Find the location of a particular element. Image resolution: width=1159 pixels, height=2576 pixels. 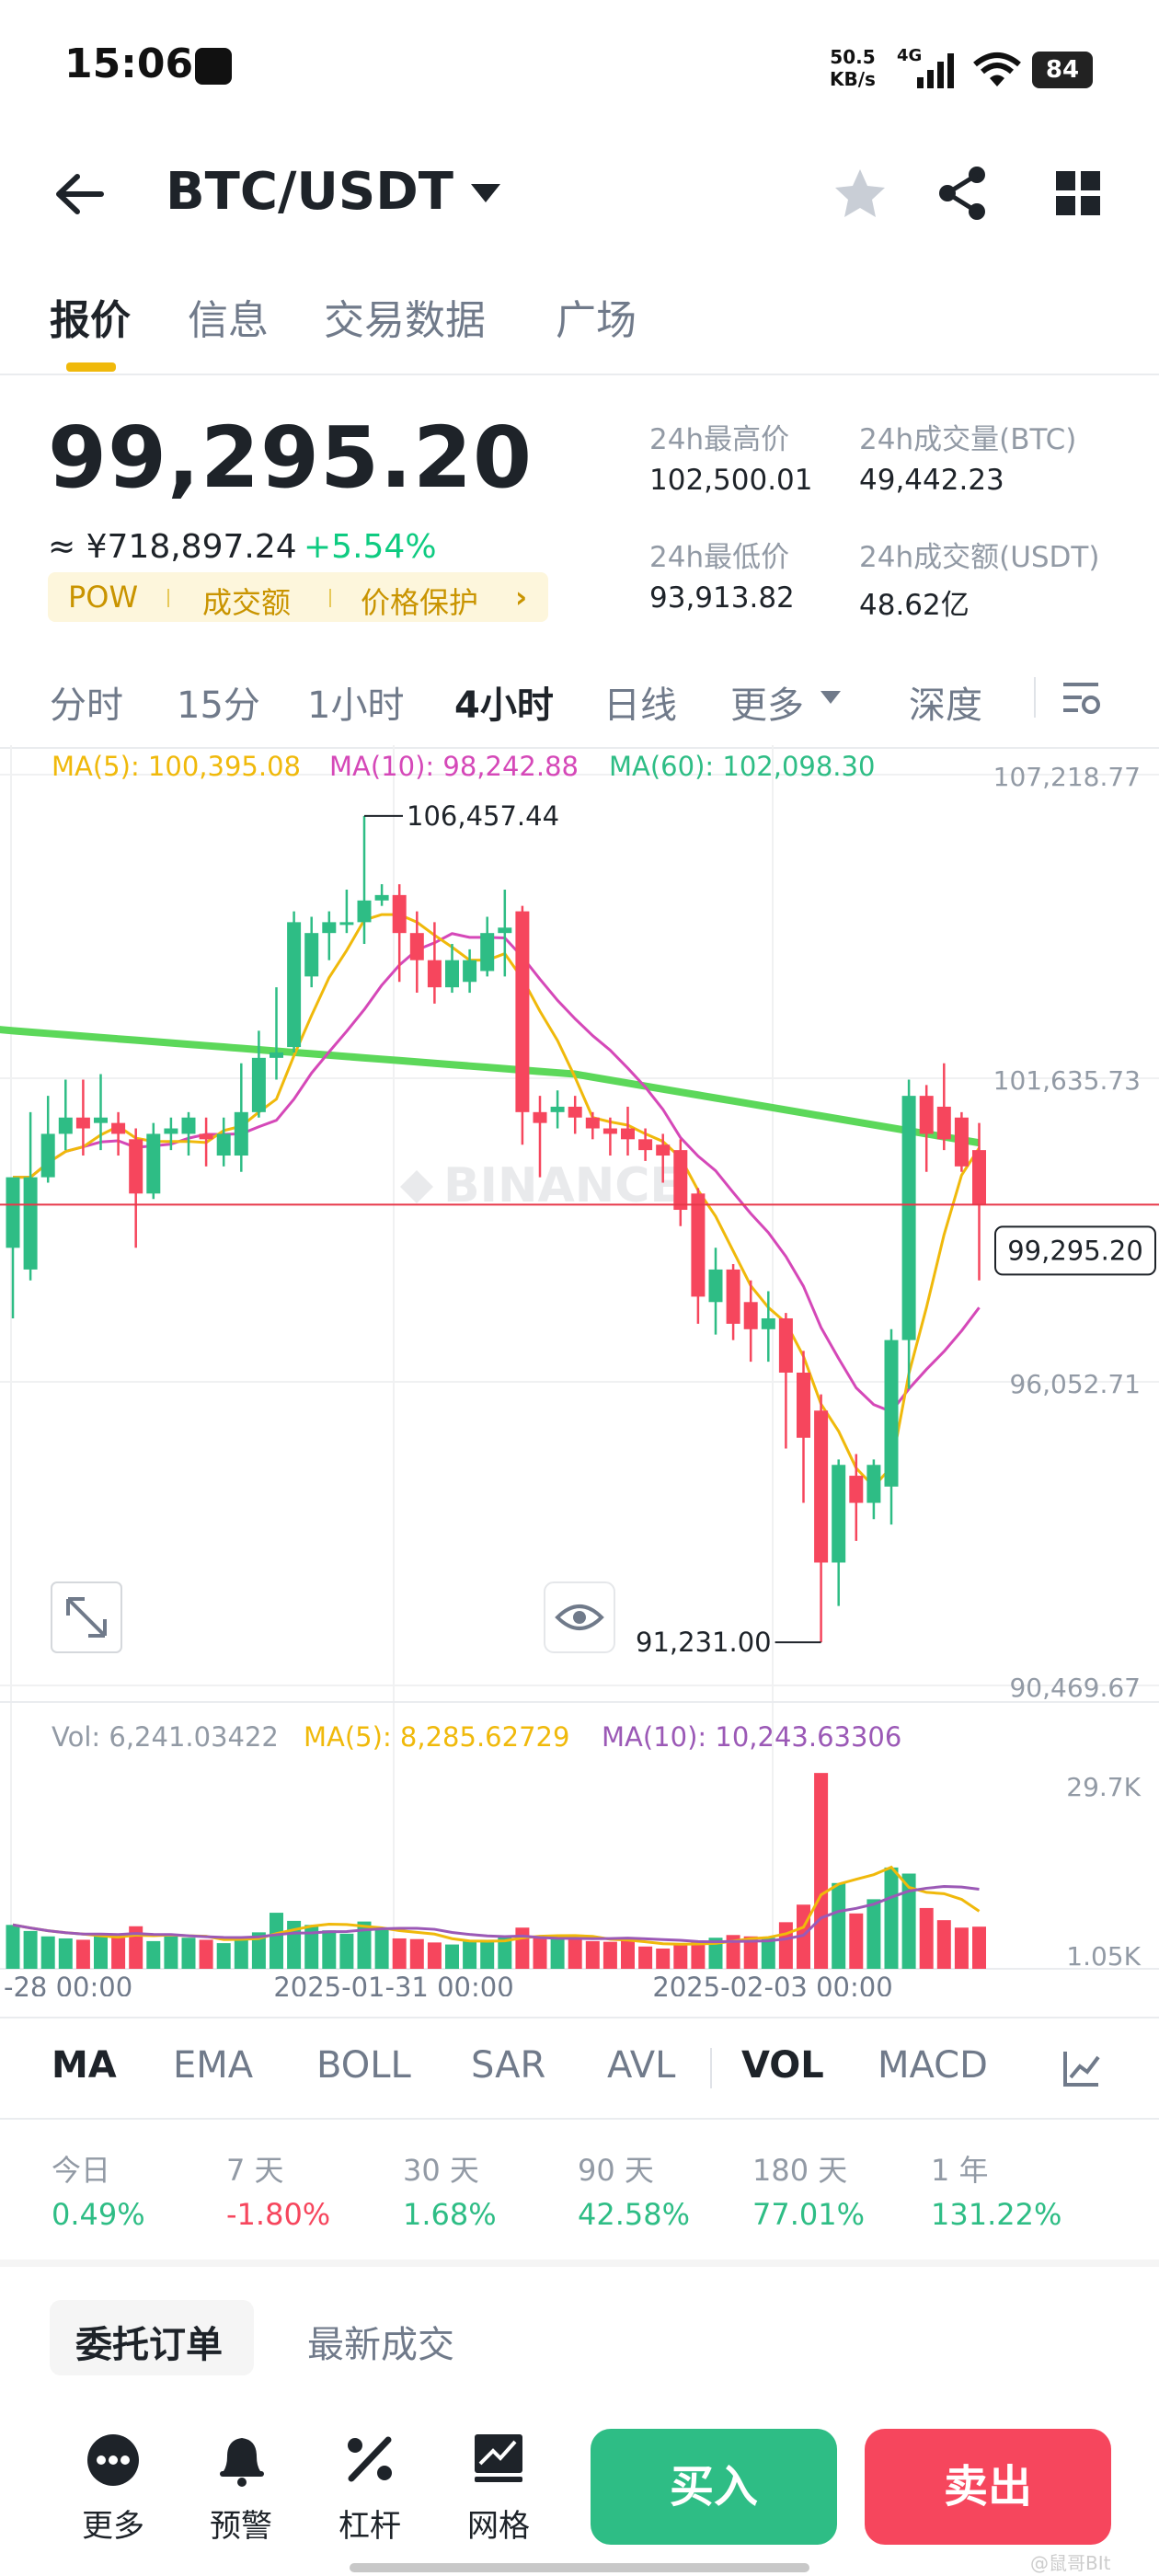

indicator-settings-icon is located at coordinates (1081, 2068).